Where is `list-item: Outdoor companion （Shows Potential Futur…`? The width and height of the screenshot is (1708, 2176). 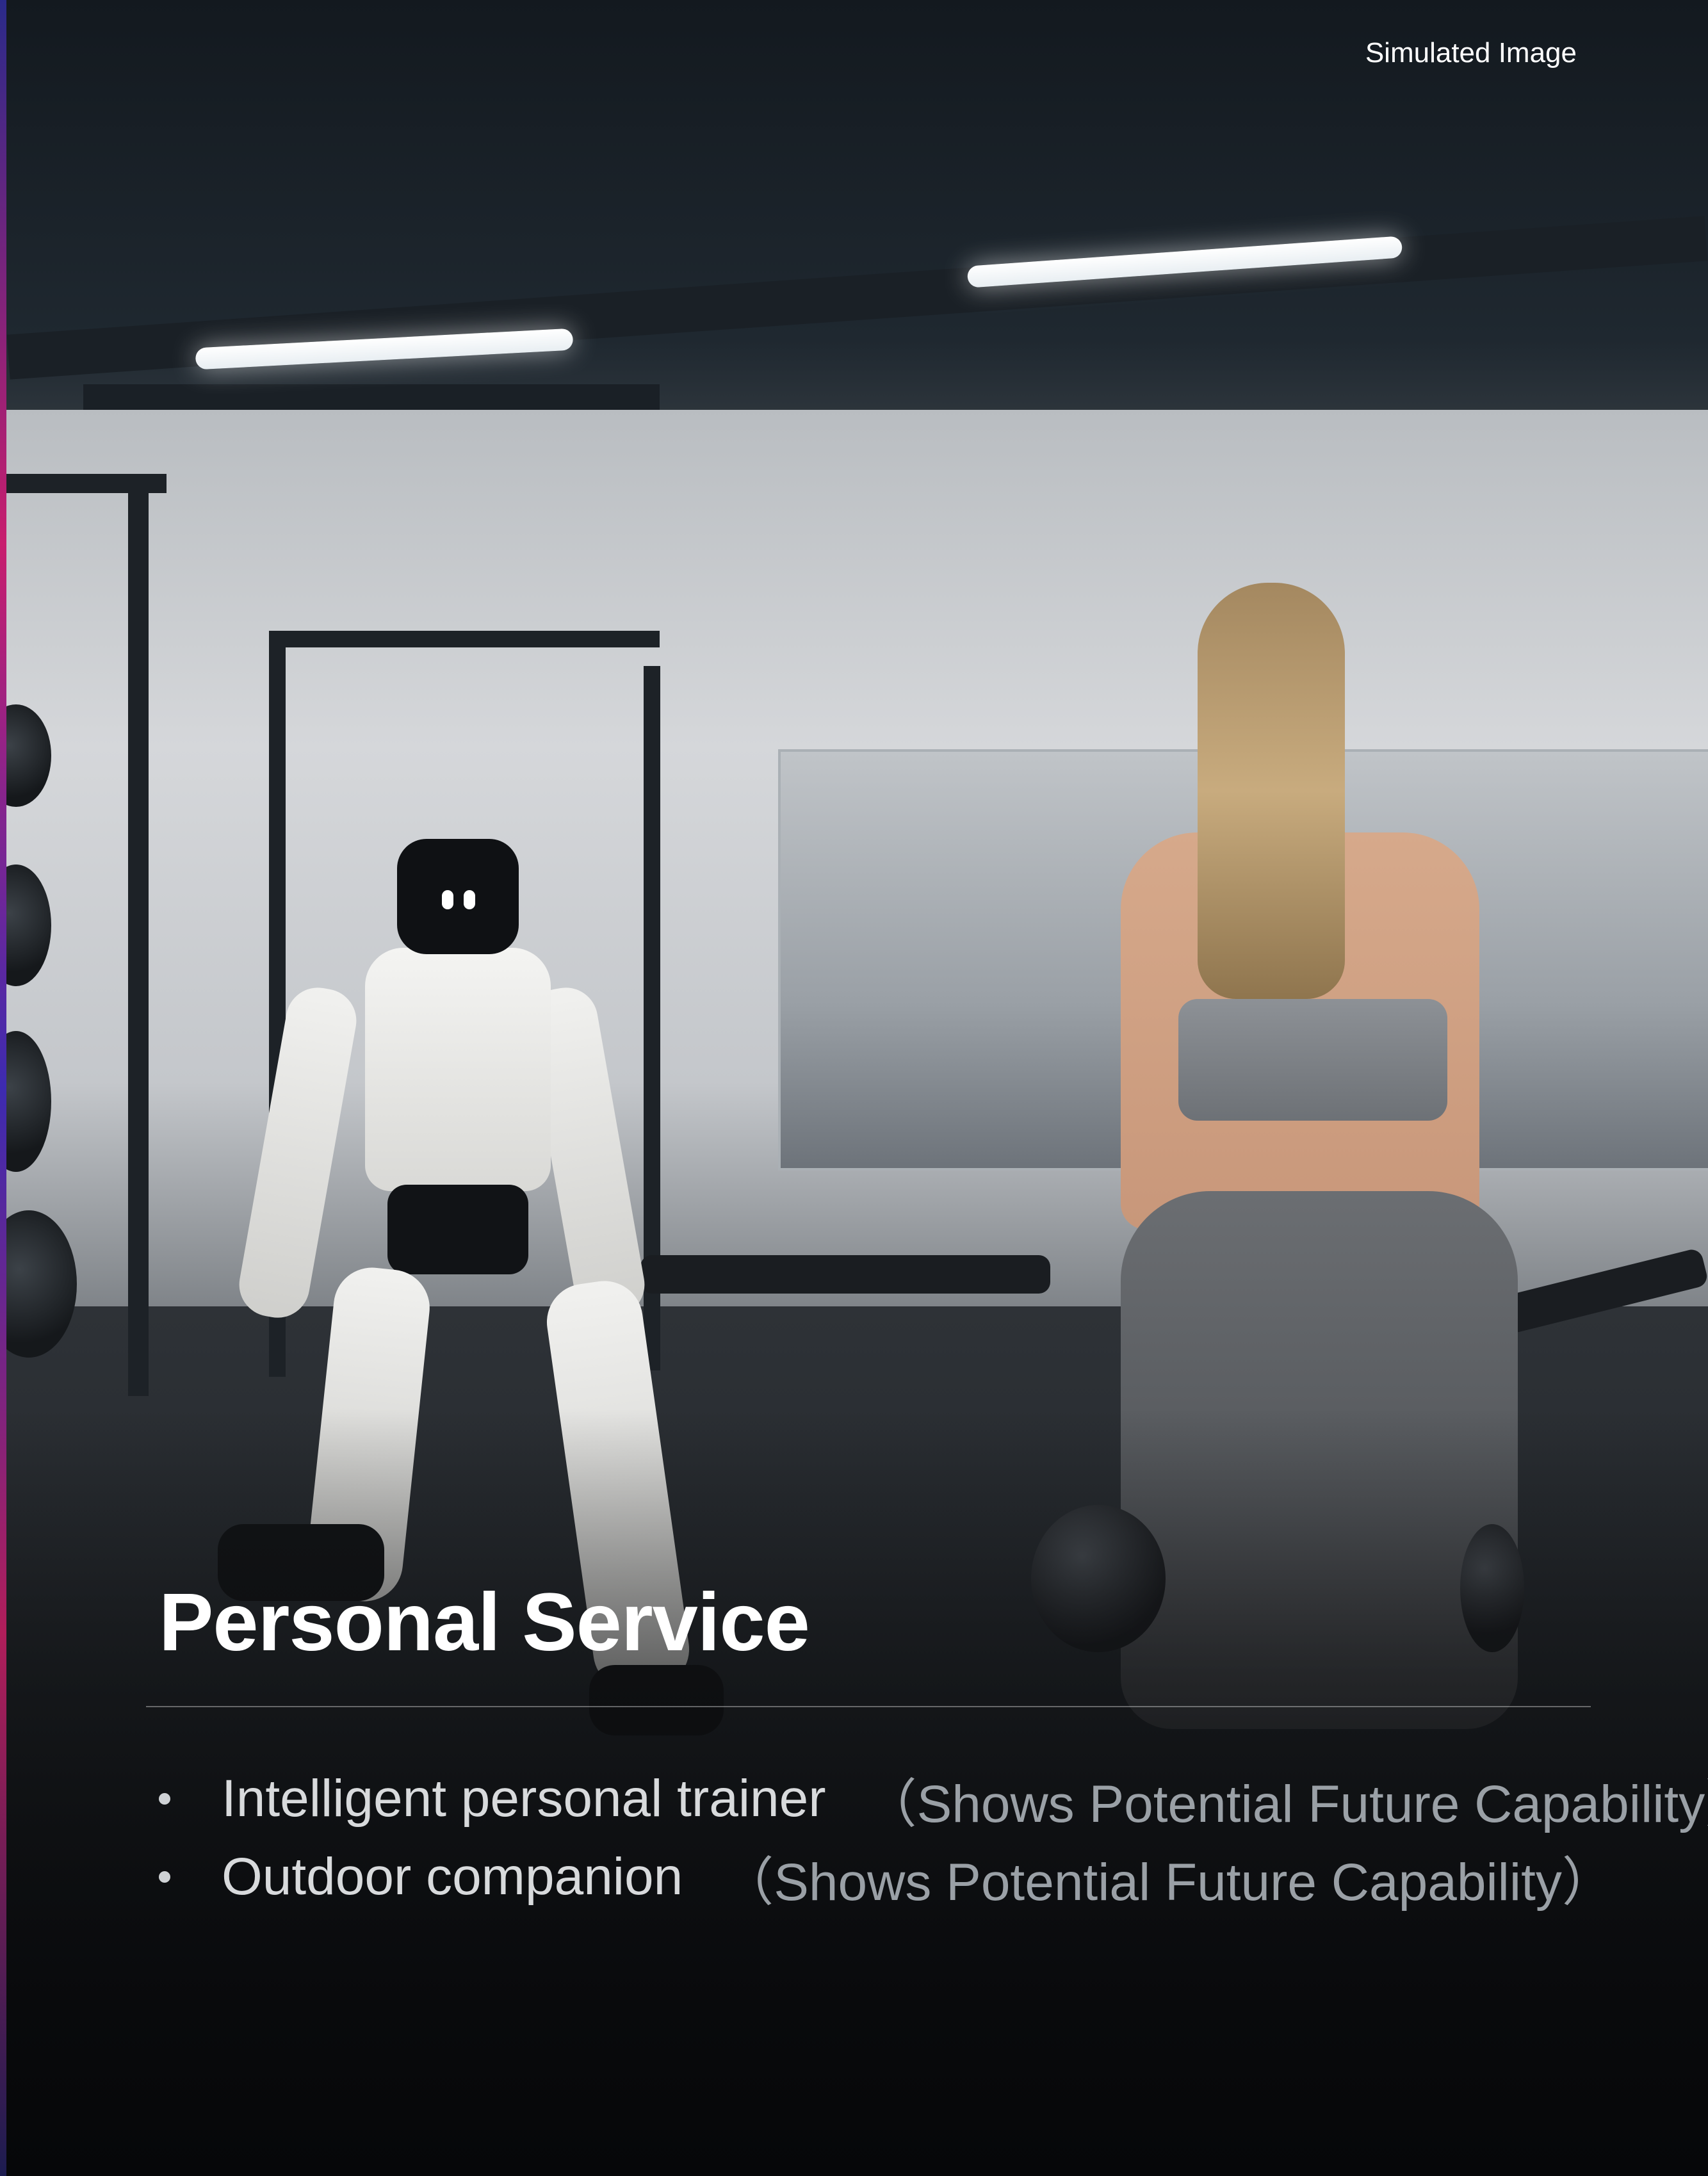 list-item: Outdoor companion （Shows Potential Futur… is located at coordinates (933, 1877).